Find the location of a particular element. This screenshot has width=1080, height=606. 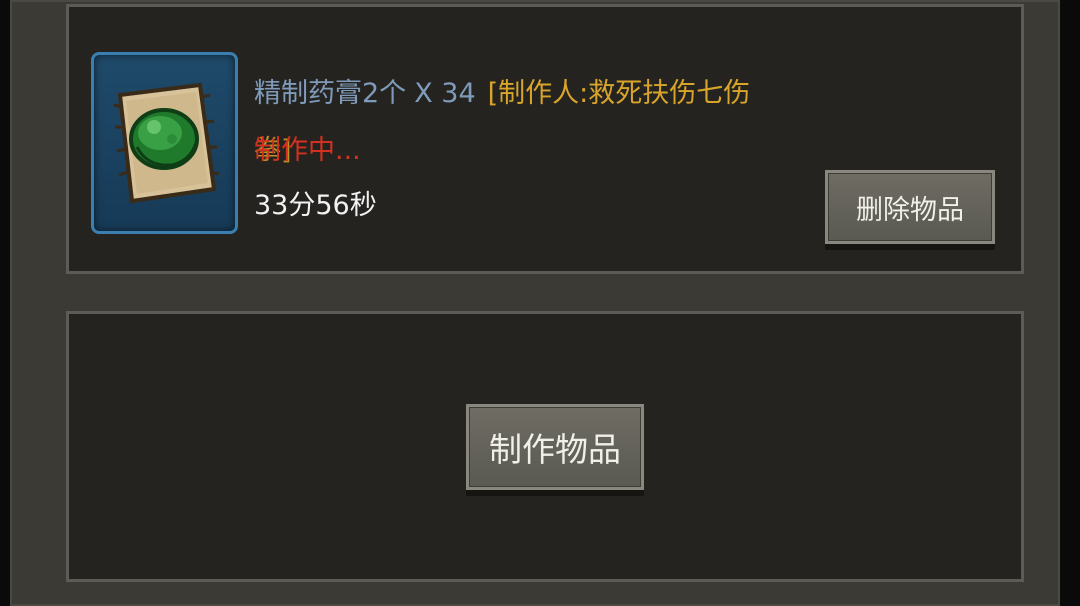

item-name: 精制药膏2个 is located at coordinates (330, 93).